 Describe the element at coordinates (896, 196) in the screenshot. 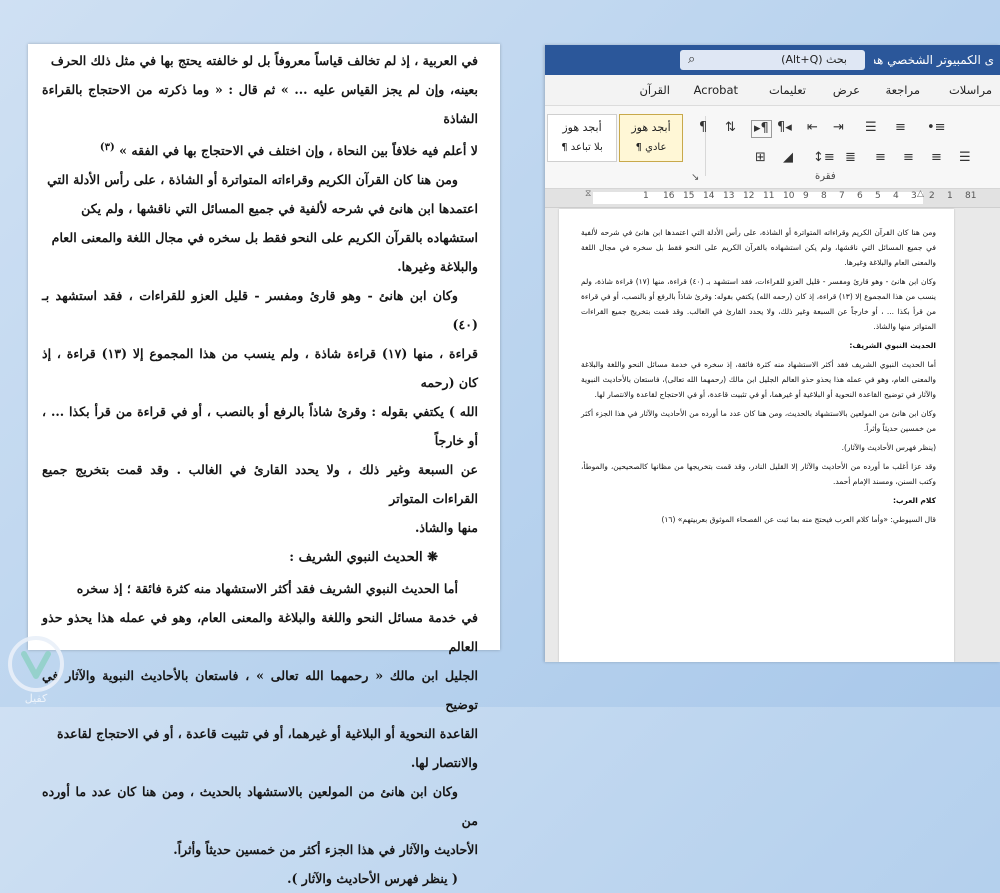

I see `ruler-number: 4` at that location.